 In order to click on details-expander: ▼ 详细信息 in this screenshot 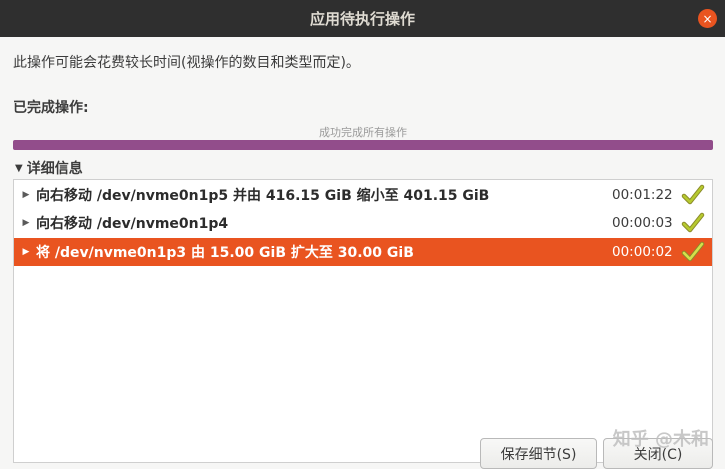, I will do `click(49, 168)`.